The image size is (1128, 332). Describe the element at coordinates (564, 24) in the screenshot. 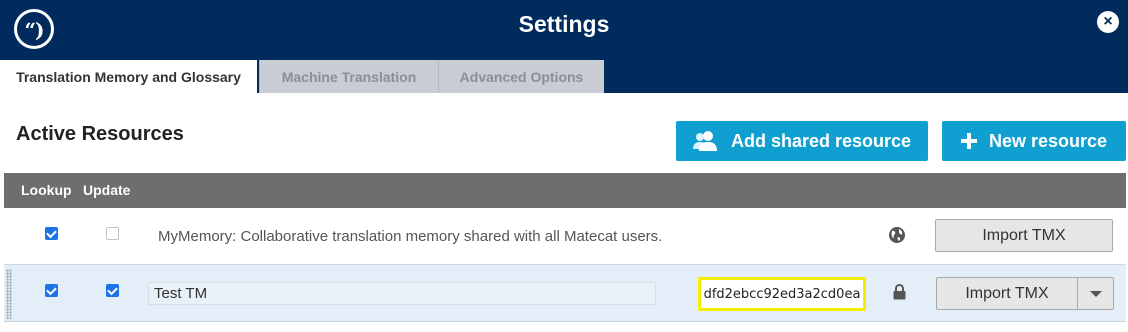

I see `page-title: Settings` at that location.